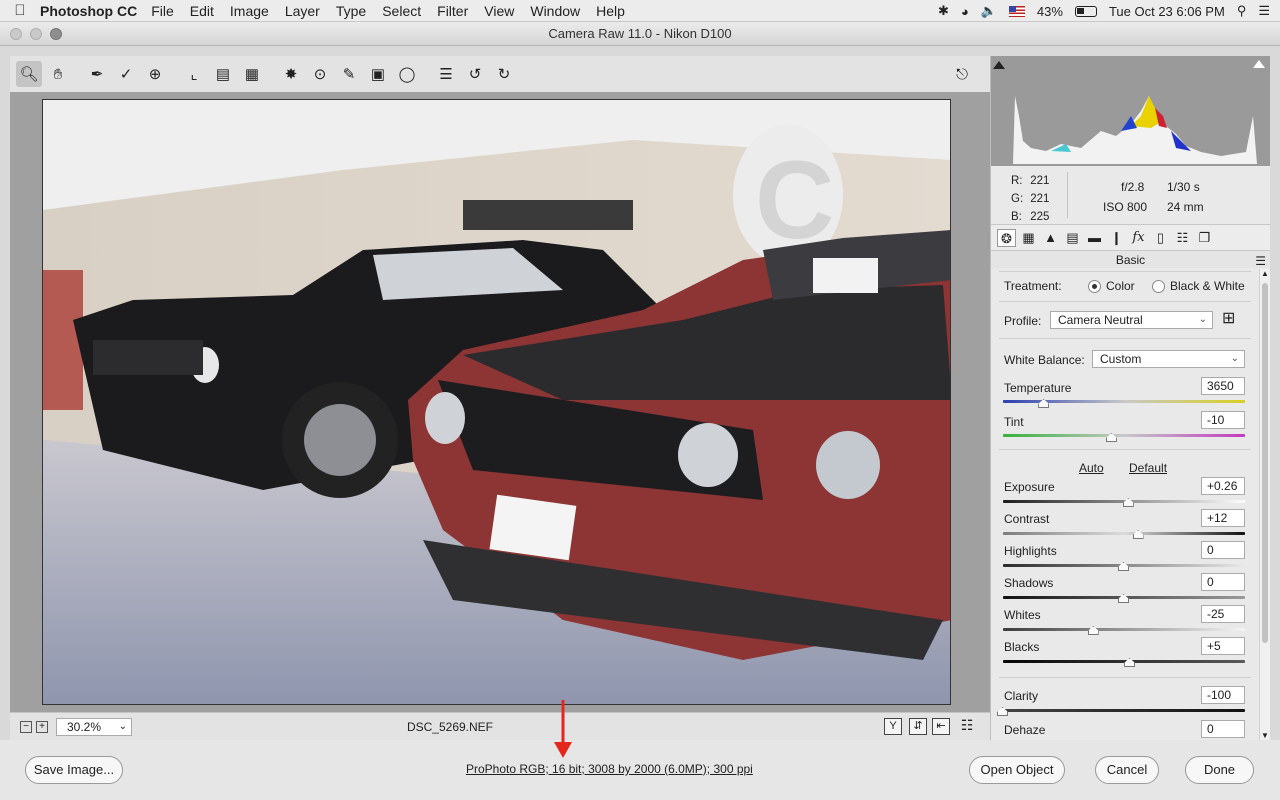 The image size is (1280, 800). Describe the element at coordinates (378, 74) in the screenshot. I see `graduated-filter-icon: ▣` at that location.